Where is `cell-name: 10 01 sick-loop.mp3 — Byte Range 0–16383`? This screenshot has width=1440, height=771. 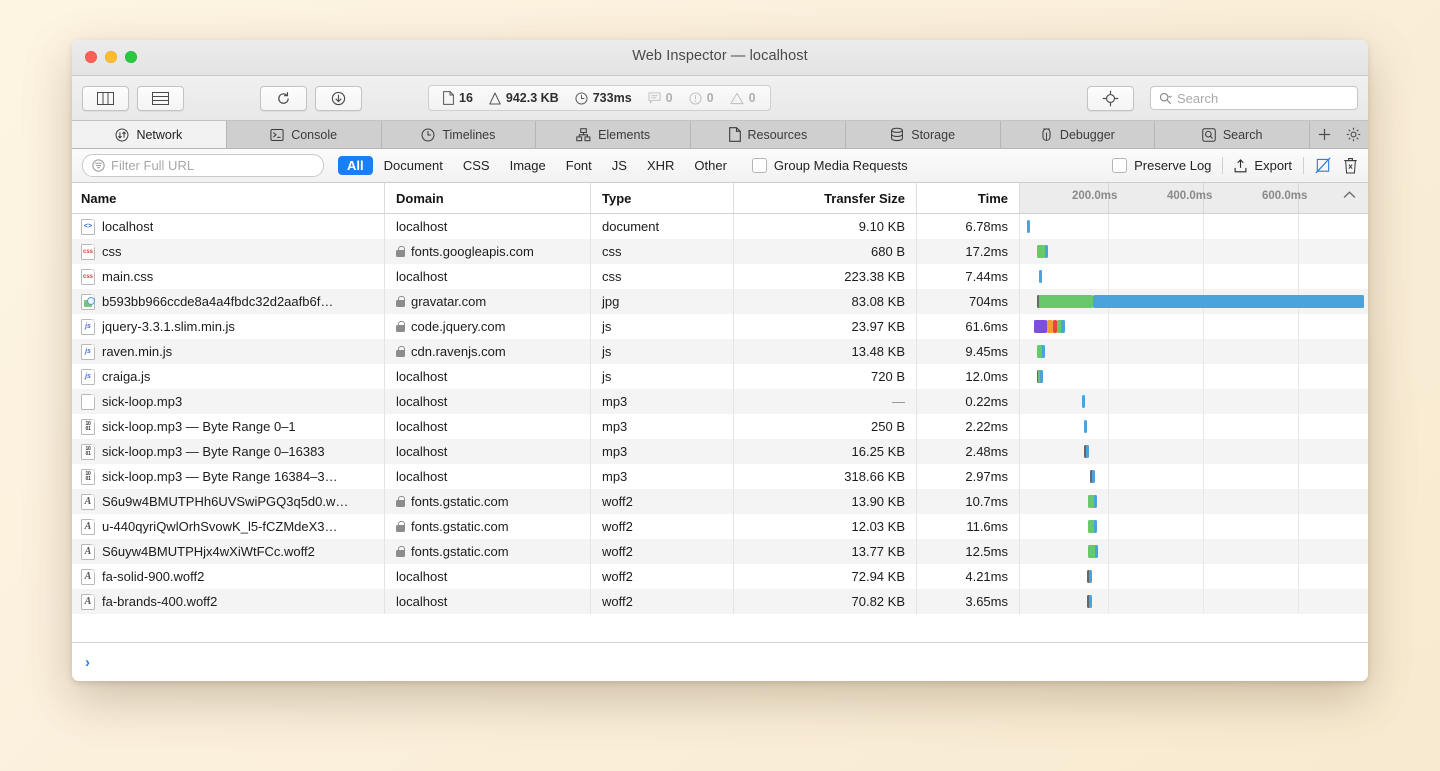
cell-name: 10 01 sick-loop.mp3 — Byte Range 0–16383 is located at coordinates (228, 451).